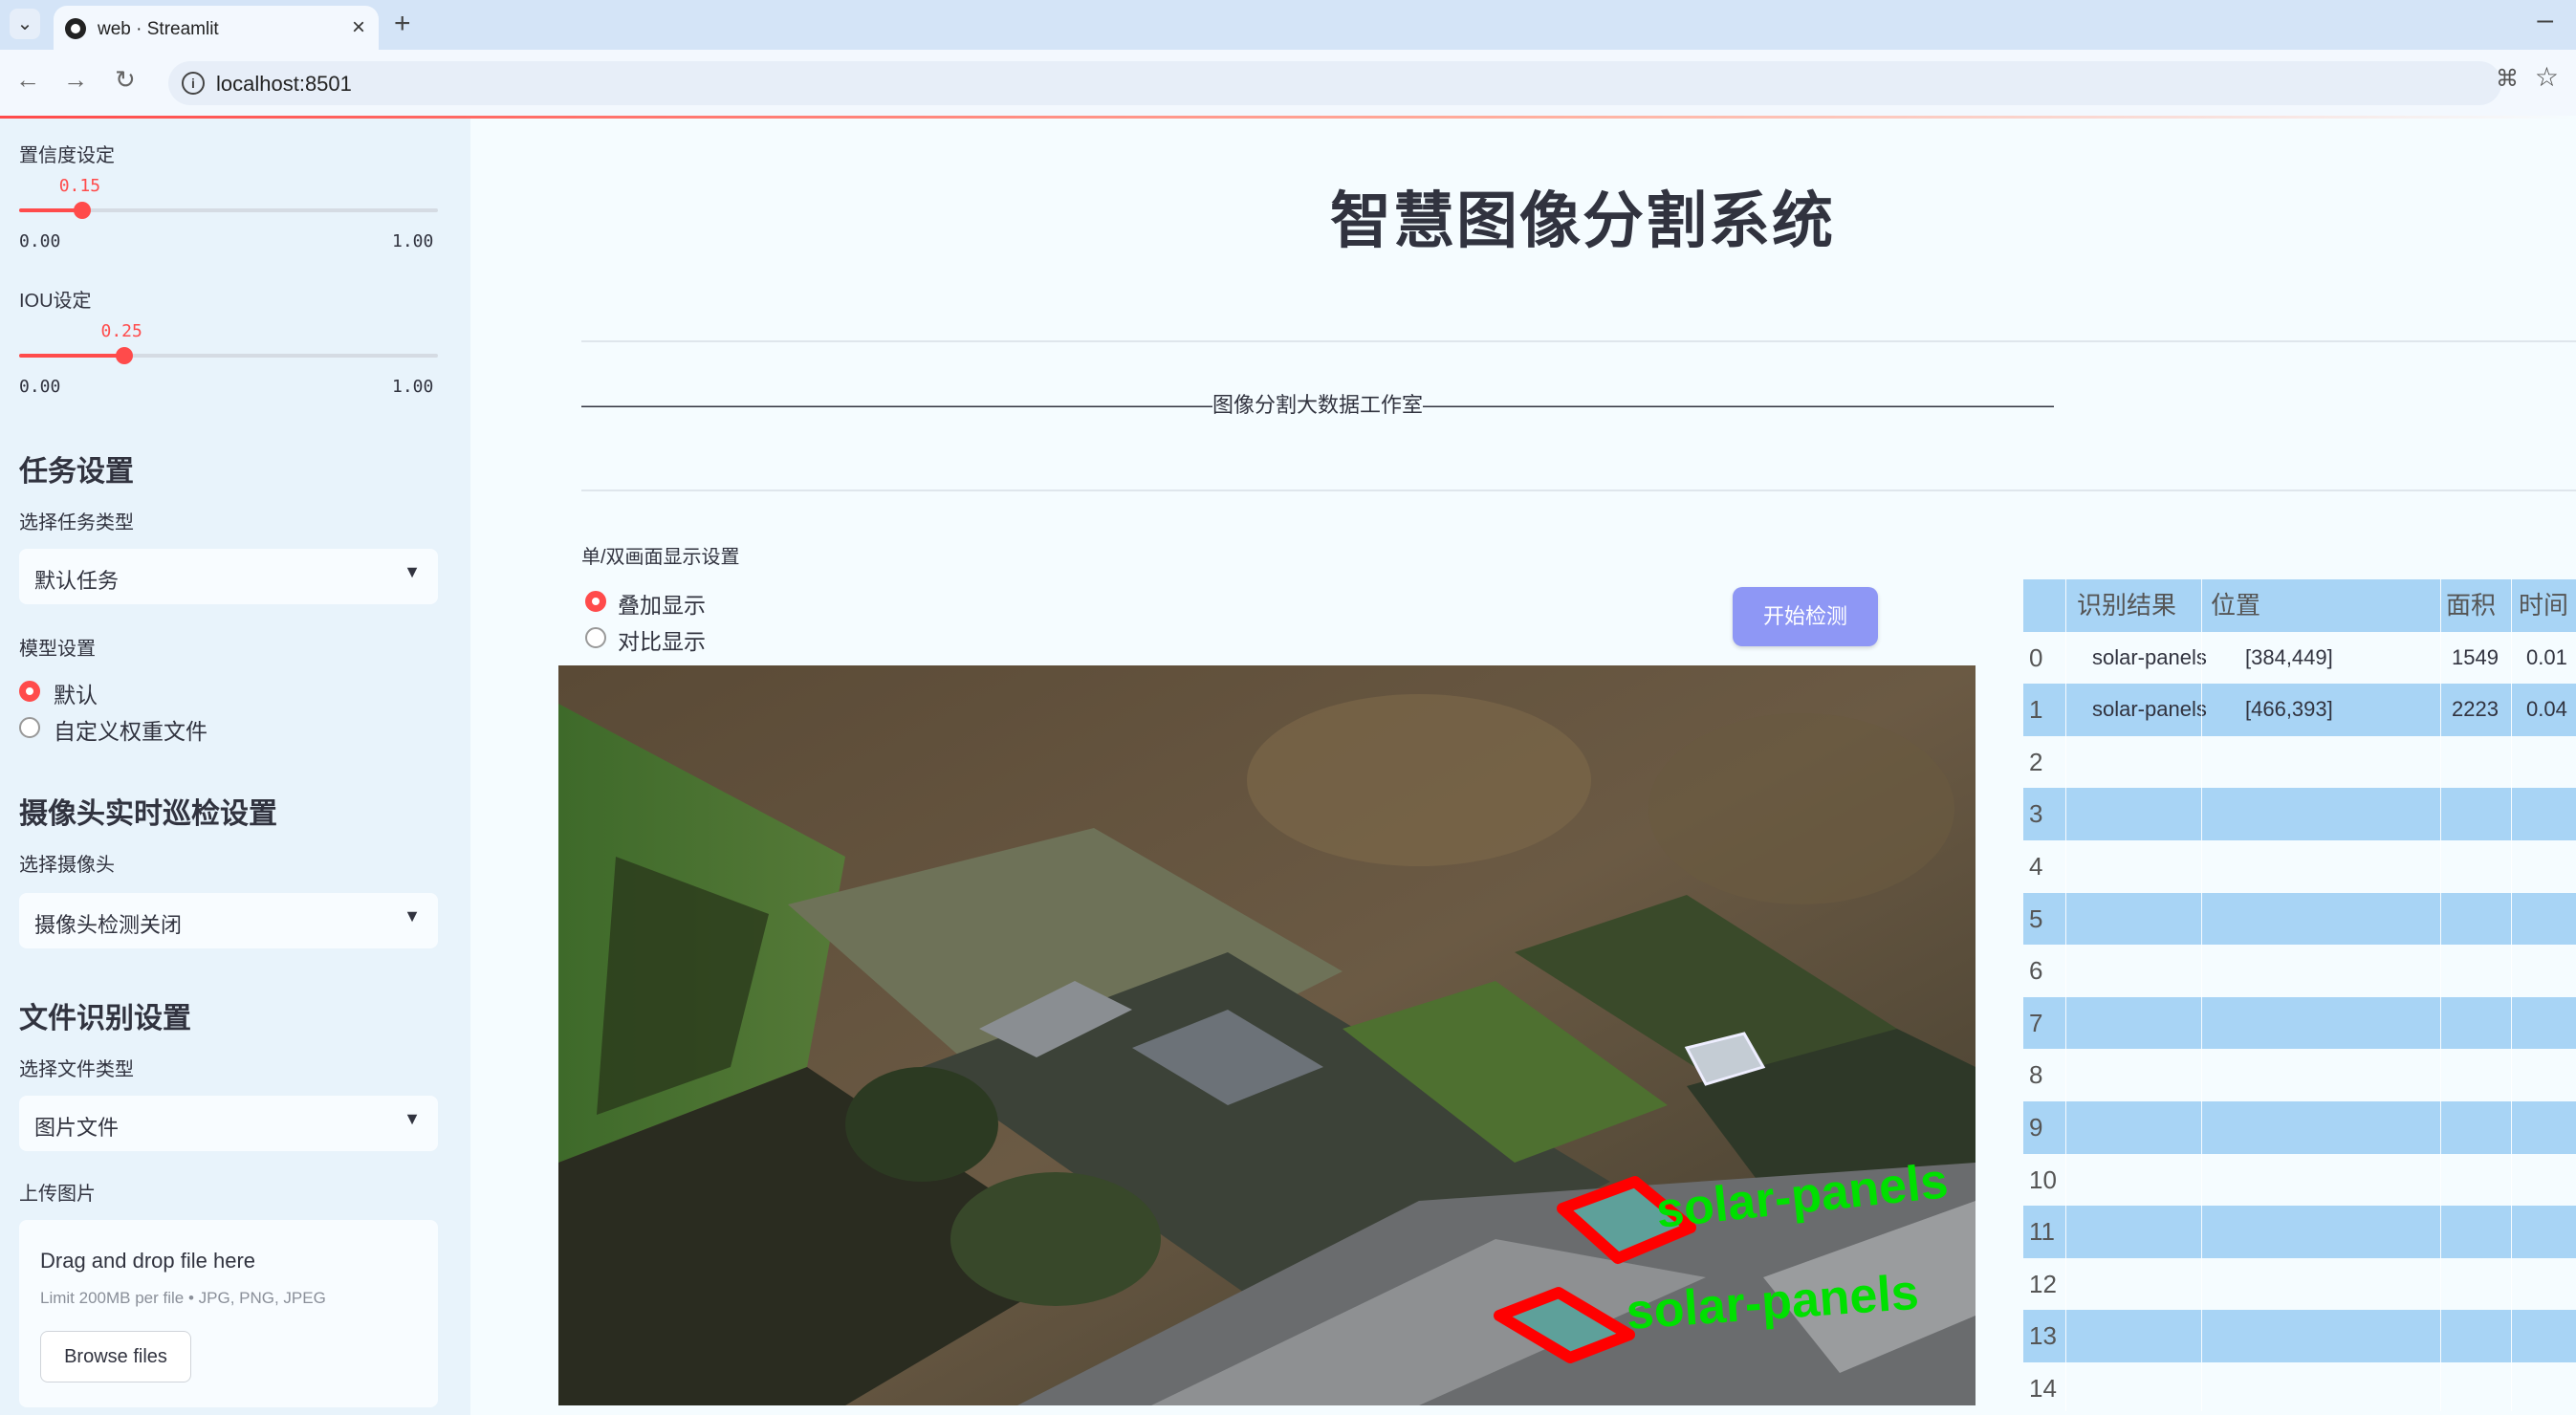  I want to click on row-index: 13, so click(2043, 1336).